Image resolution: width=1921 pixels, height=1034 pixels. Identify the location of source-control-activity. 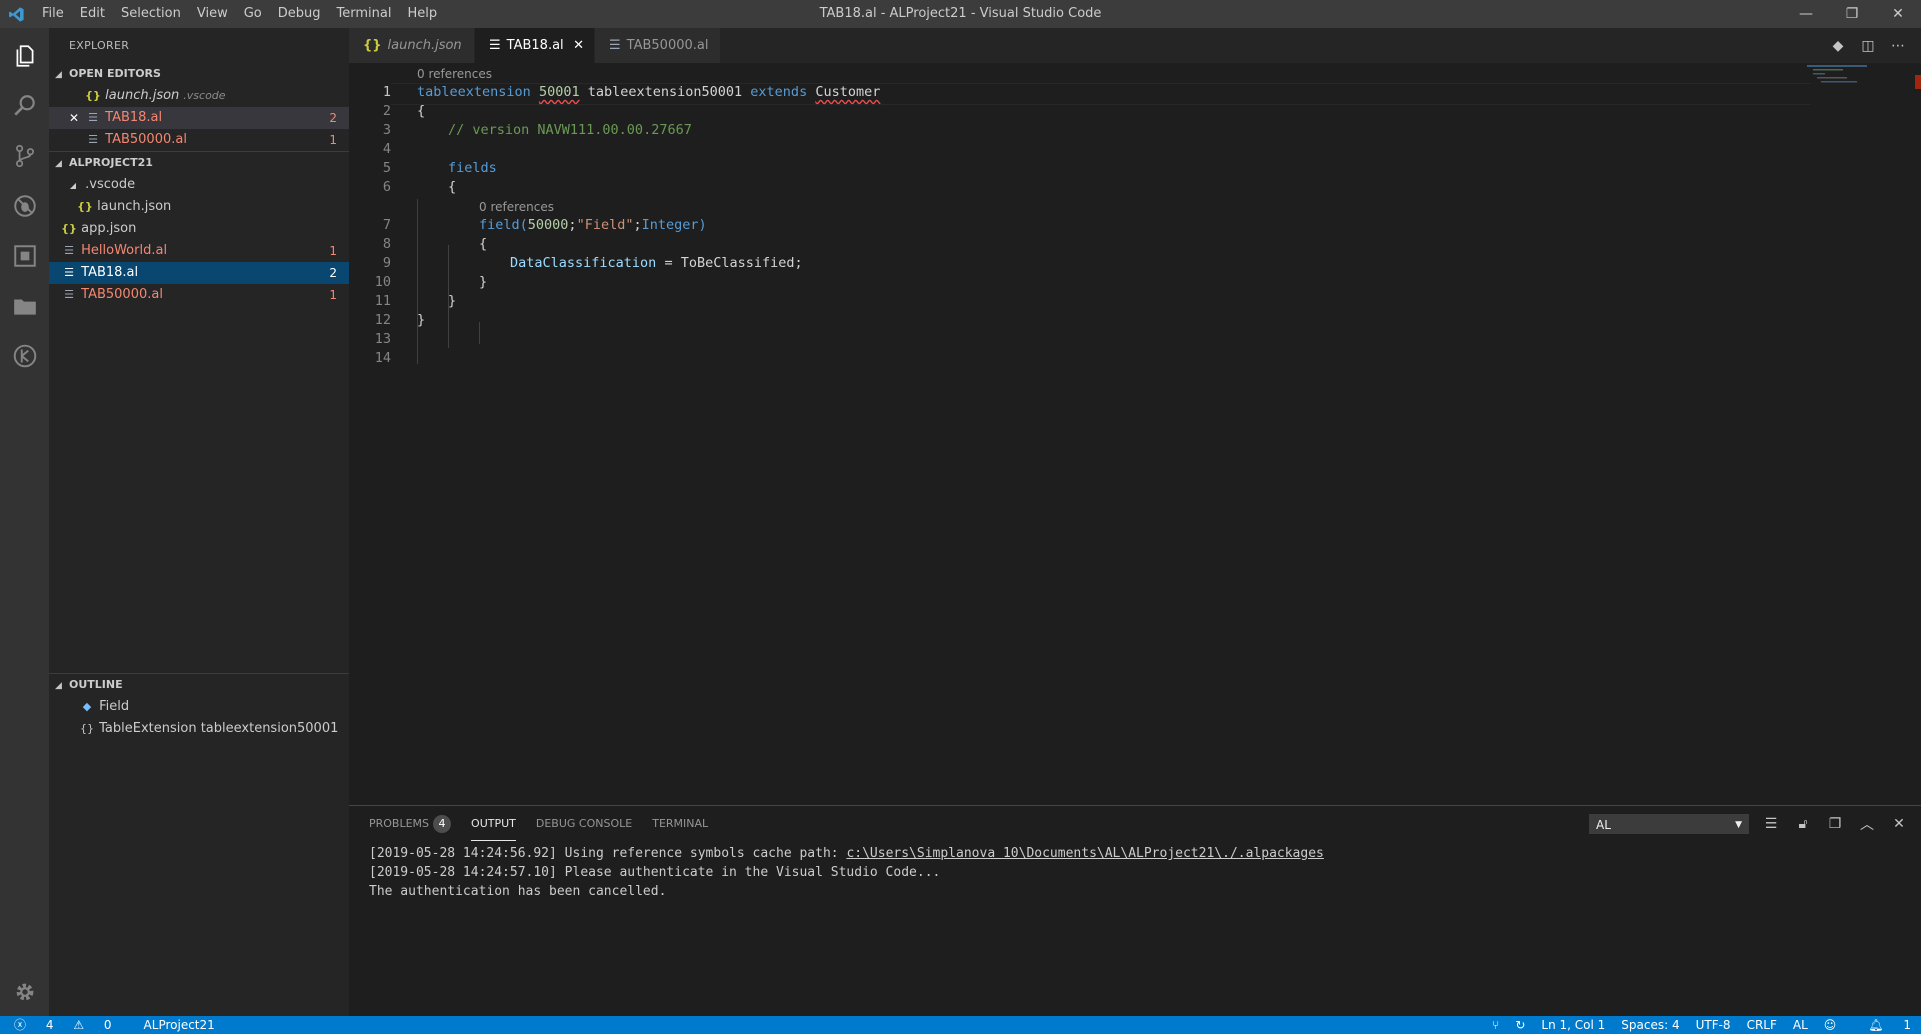
(24, 156).